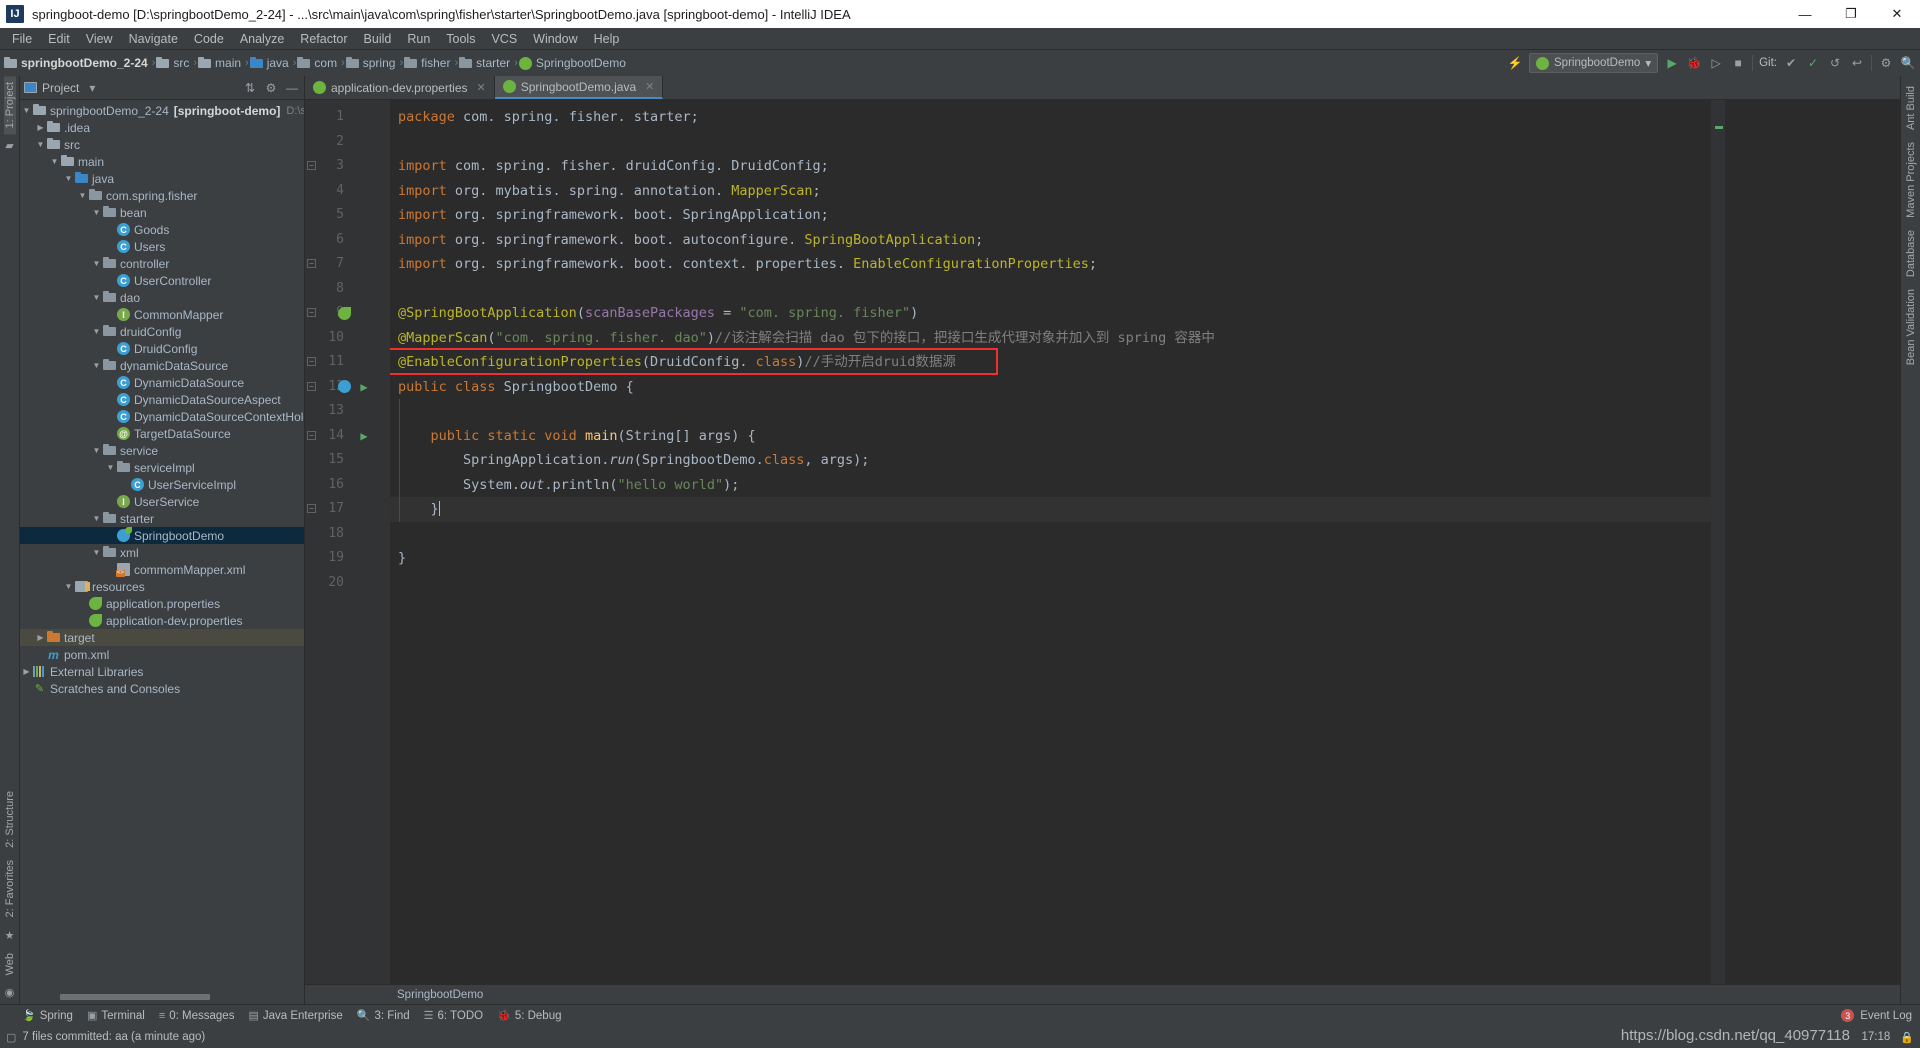  What do you see at coordinates (418, 39) in the screenshot?
I see `menu-run: Run` at bounding box center [418, 39].